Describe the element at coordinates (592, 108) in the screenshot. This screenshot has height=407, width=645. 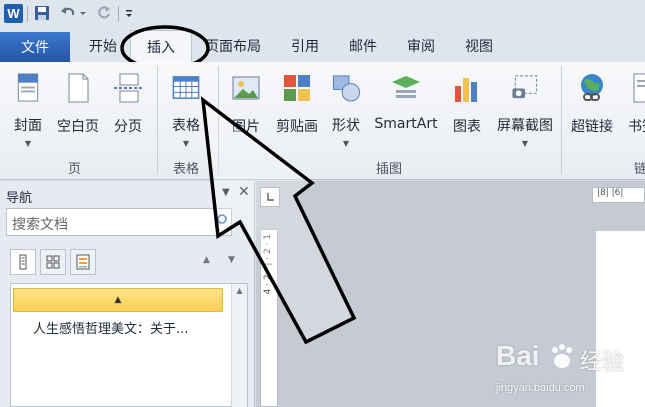
I see `hyperlink-button: 超链接` at that location.